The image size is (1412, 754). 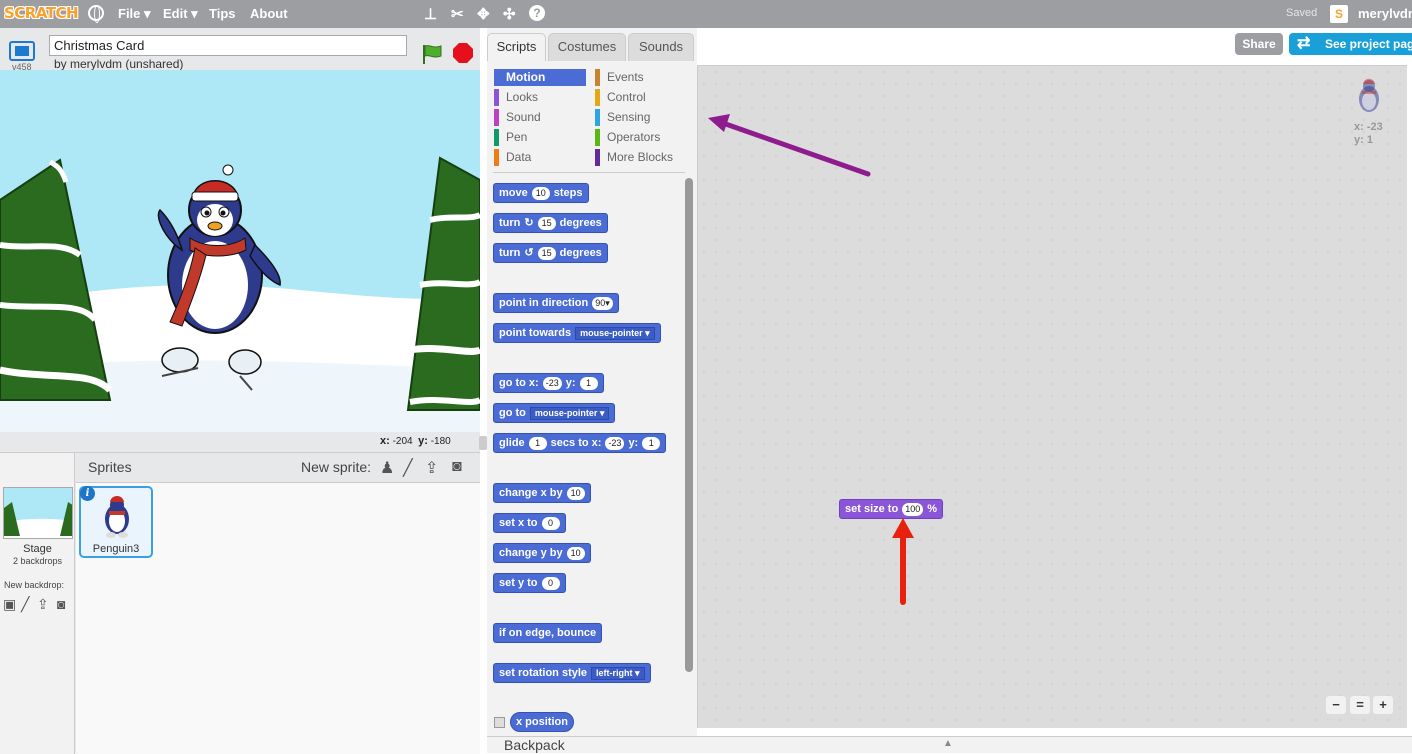 What do you see at coordinates (661, 47) in the screenshot?
I see `tab-sounds: Sounds` at bounding box center [661, 47].